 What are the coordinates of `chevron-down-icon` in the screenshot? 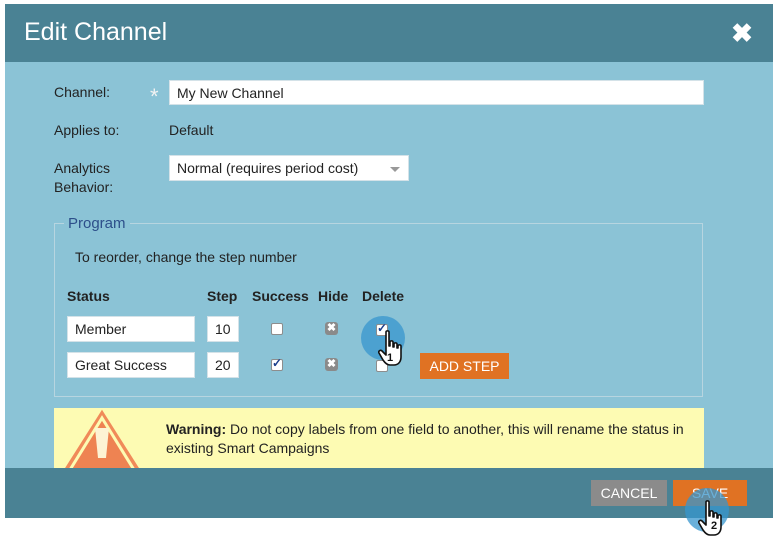 It's located at (395, 169).